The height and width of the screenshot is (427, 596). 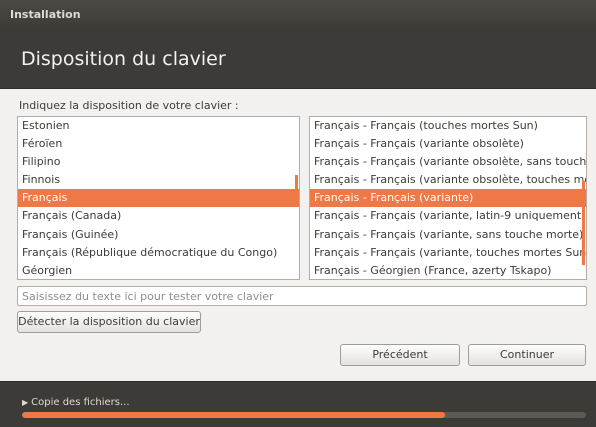 What do you see at coordinates (400, 355) in the screenshot?
I see `previous-button: Précédent` at bounding box center [400, 355].